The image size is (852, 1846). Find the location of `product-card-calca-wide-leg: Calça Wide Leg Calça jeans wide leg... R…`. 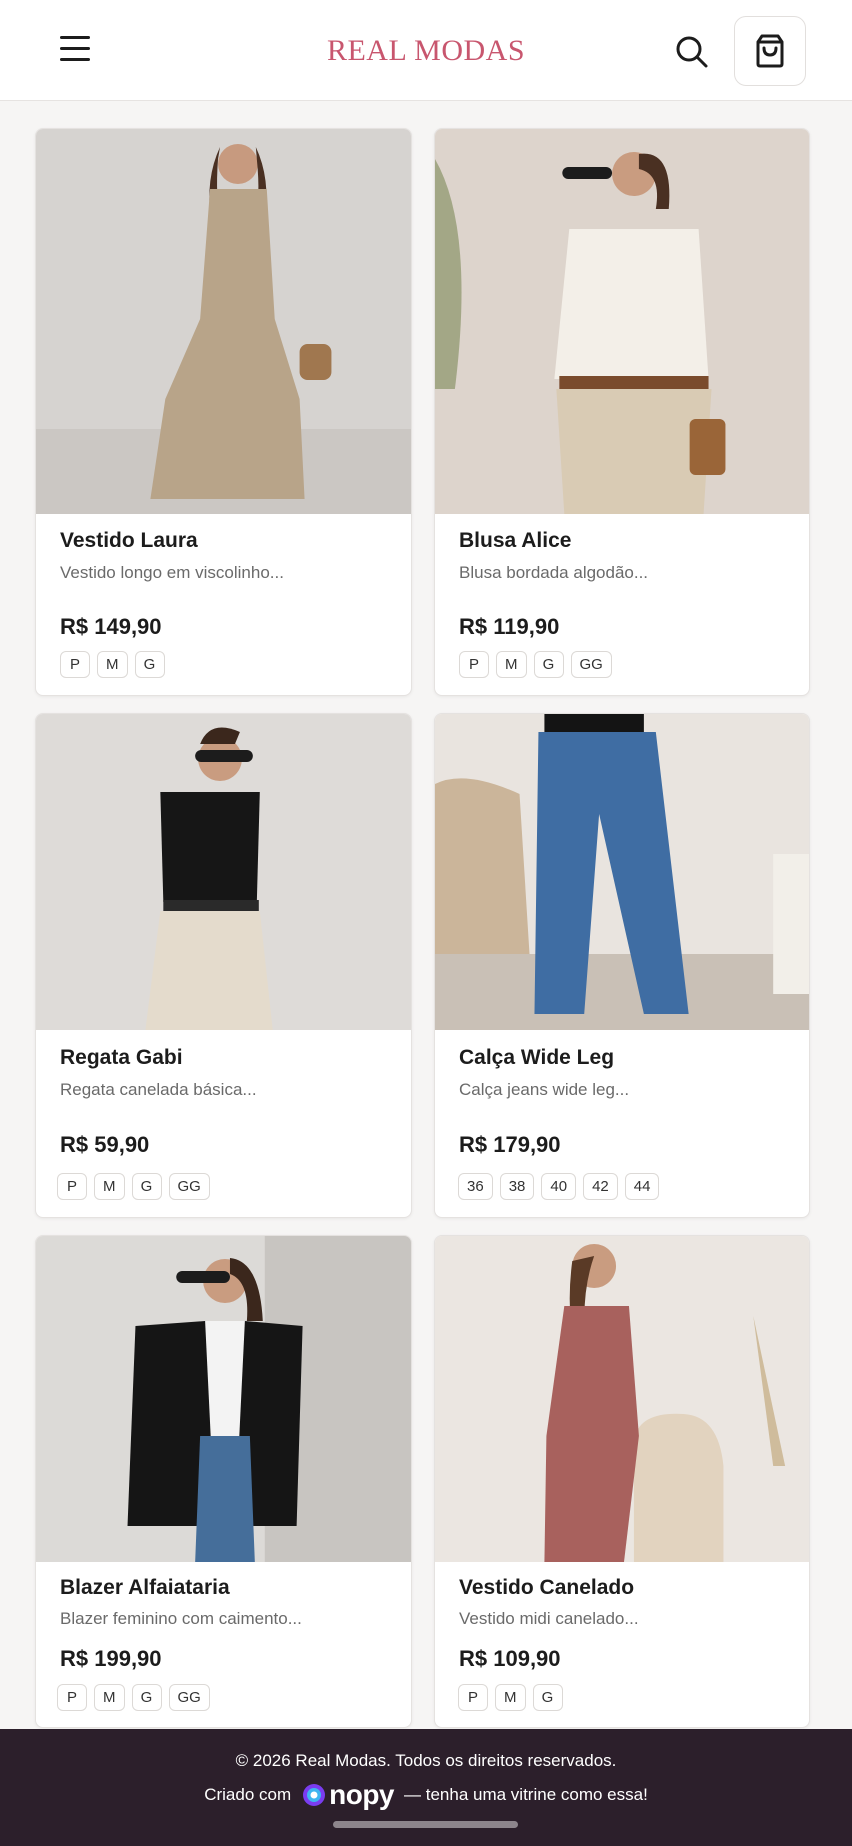

product-card-calca-wide-leg: Calça Wide Leg Calça jeans wide leg... R… is located at coordinates (622, 965).